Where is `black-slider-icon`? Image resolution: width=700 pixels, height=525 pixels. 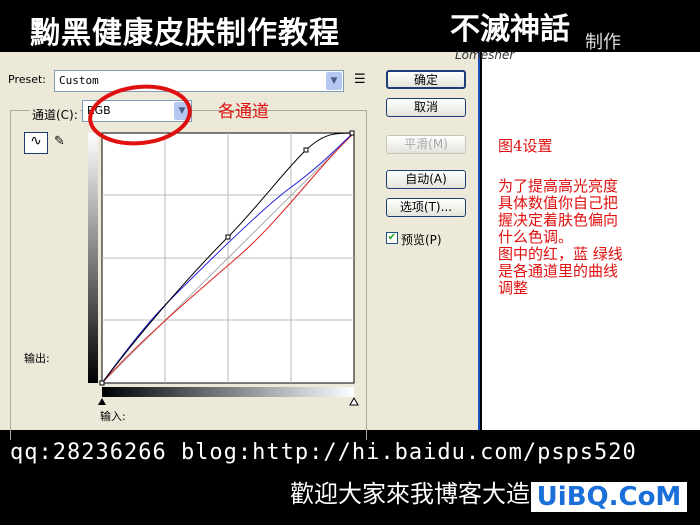 black-slider-icon is located at coordinates (102, 401).